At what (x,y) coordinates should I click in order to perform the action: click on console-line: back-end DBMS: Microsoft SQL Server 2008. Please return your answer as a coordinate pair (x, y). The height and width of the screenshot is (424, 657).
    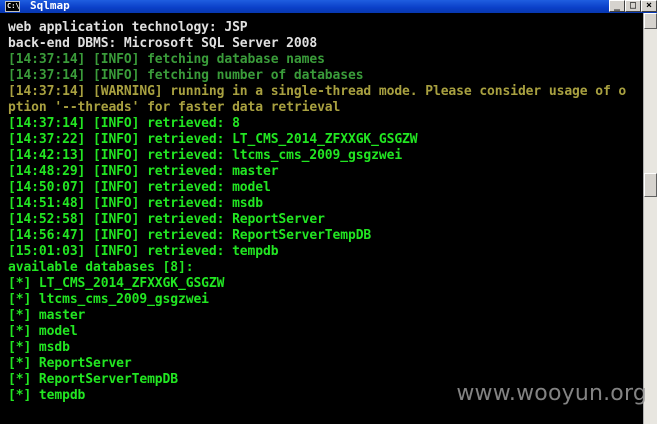
    Looking at the image, I should click on (163, 43).